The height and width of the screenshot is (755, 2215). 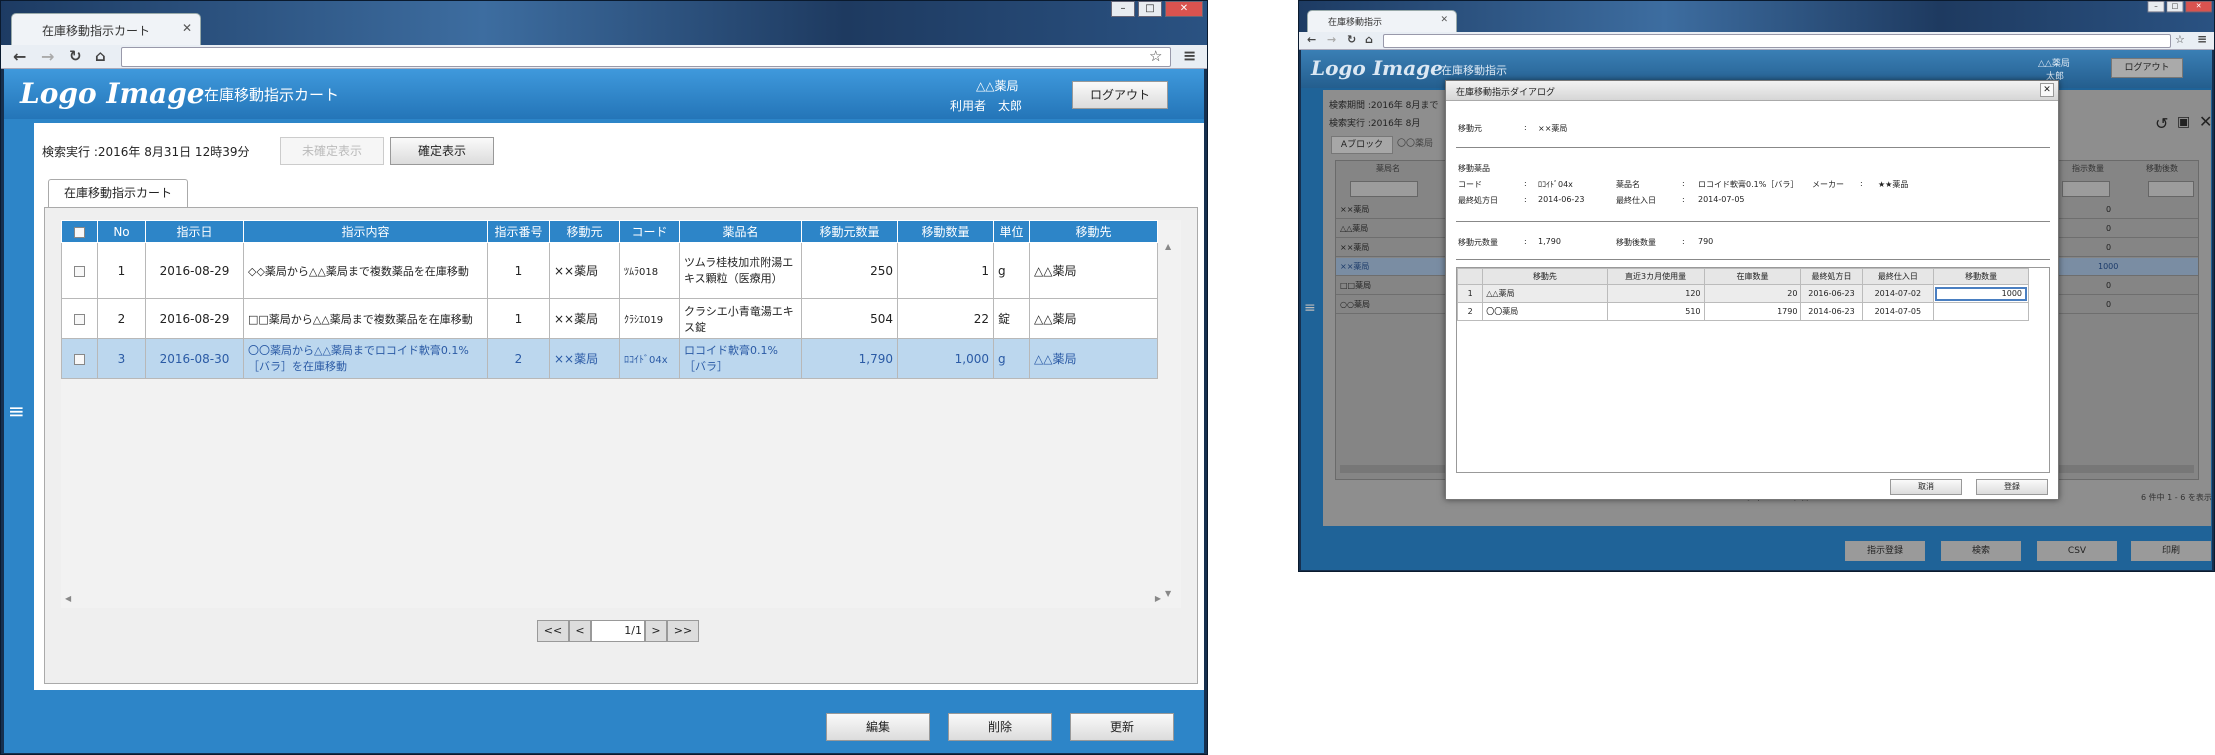 What do you see at coordinates (740, 270) in the screenshot?
I see `cell-name: ツムラ桂枝加朮附湯エキス顆粒（医療用）` at bounding box center [740, 270].